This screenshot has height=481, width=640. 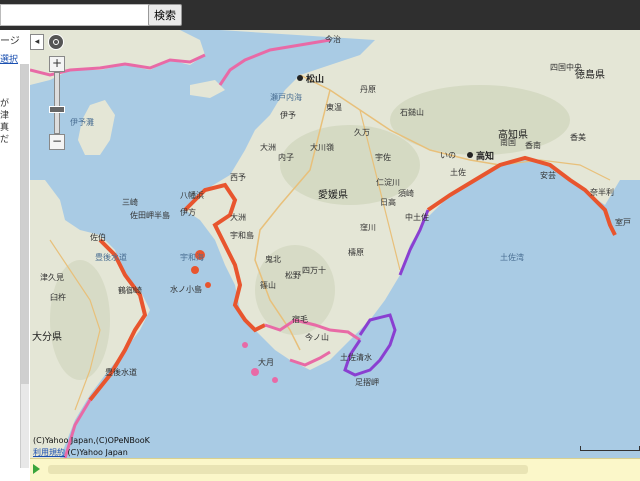 I want to click on sea-label: 瀬戸内海, so click(x=286, y=97).